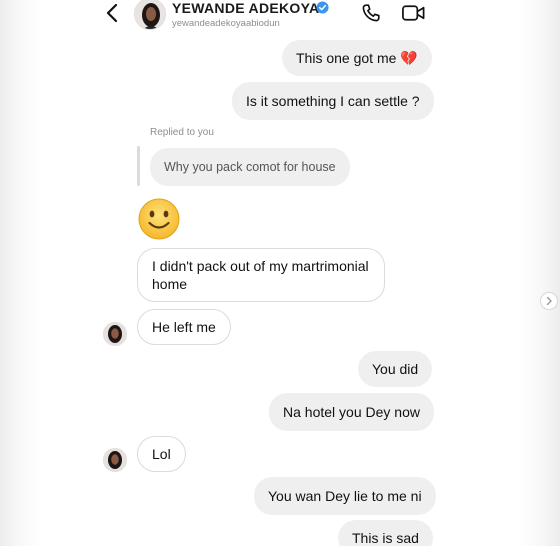  I want to click on message-outgoing: This is sad, so click(385, 533).